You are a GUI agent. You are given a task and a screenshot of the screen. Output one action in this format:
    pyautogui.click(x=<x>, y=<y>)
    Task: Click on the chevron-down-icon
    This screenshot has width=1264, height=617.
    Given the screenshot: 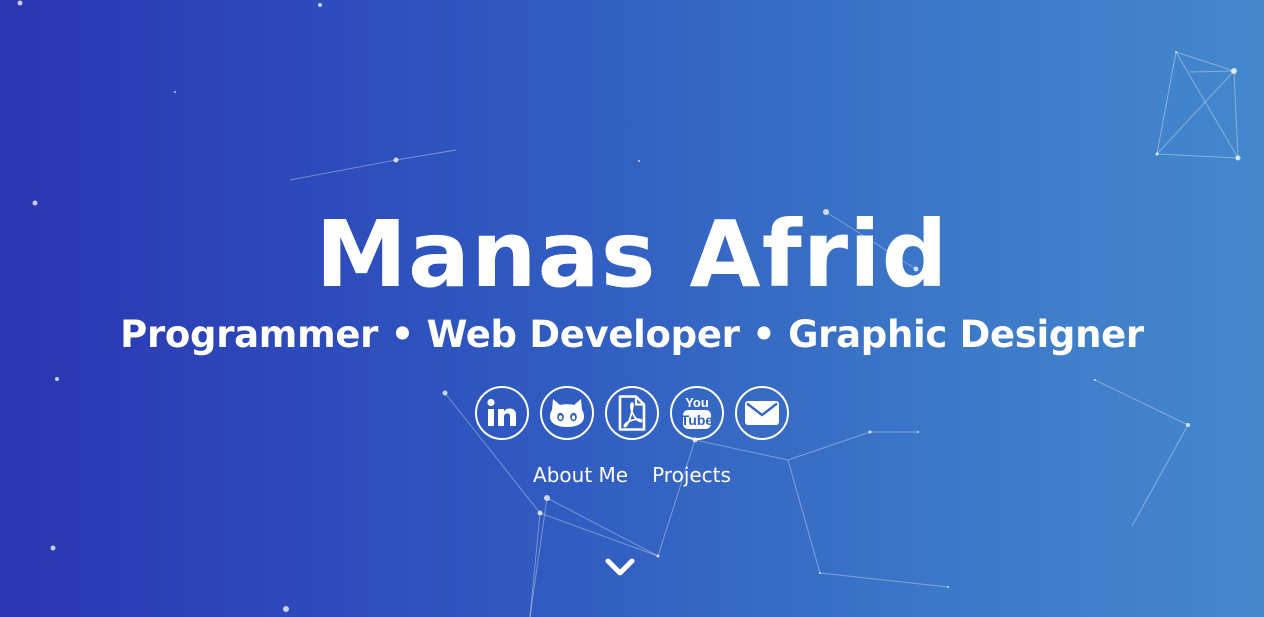 What is the action you would take?
    pyautogui.click(x=620, y=568)
    